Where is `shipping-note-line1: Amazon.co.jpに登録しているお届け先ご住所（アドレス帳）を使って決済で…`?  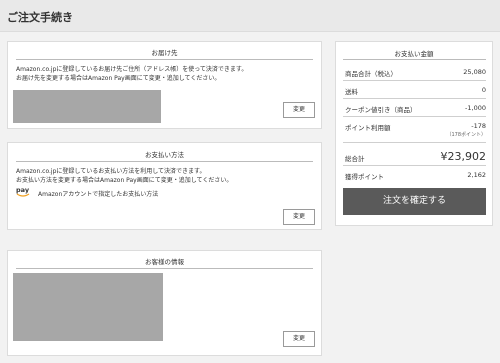
shipping-note-line1: Amazon.co.jpに登録しているお届け先ご住所（アドレス帳）を使って決済で… is located at coordinates (132, 69).